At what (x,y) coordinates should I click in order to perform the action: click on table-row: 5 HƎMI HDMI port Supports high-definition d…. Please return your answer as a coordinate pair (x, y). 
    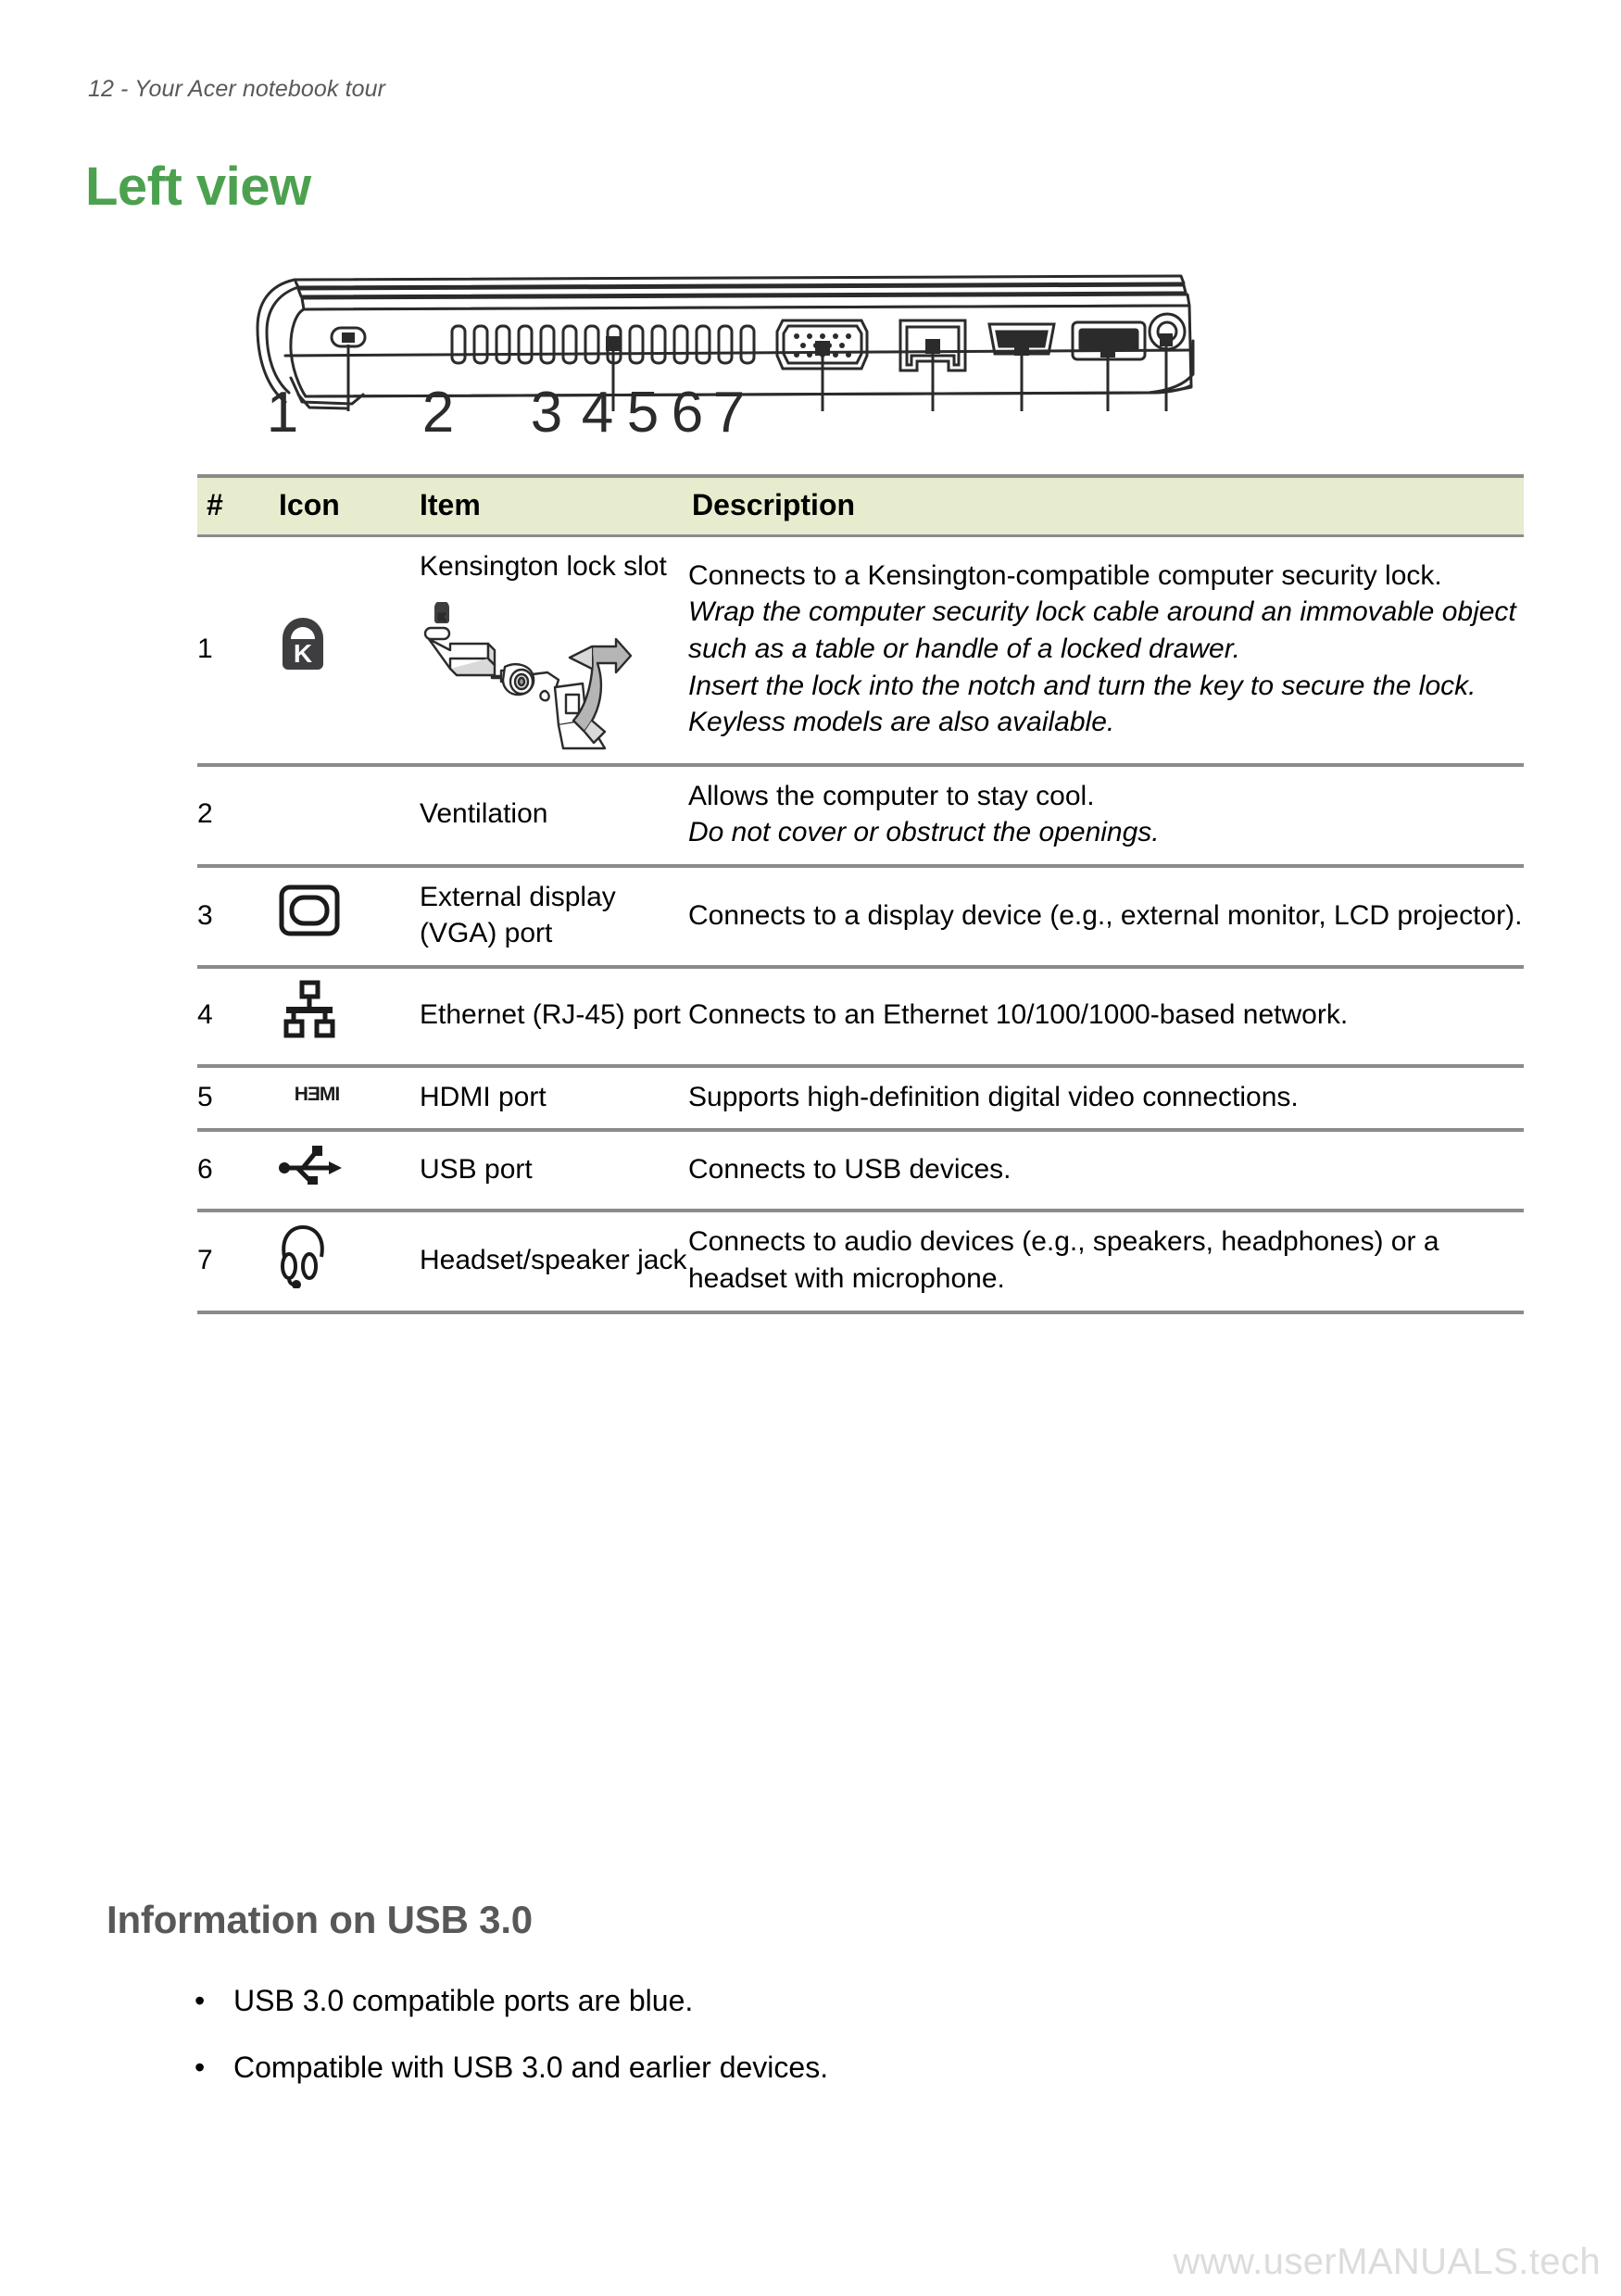
    Looking at the image, I should click on (860, 1097).